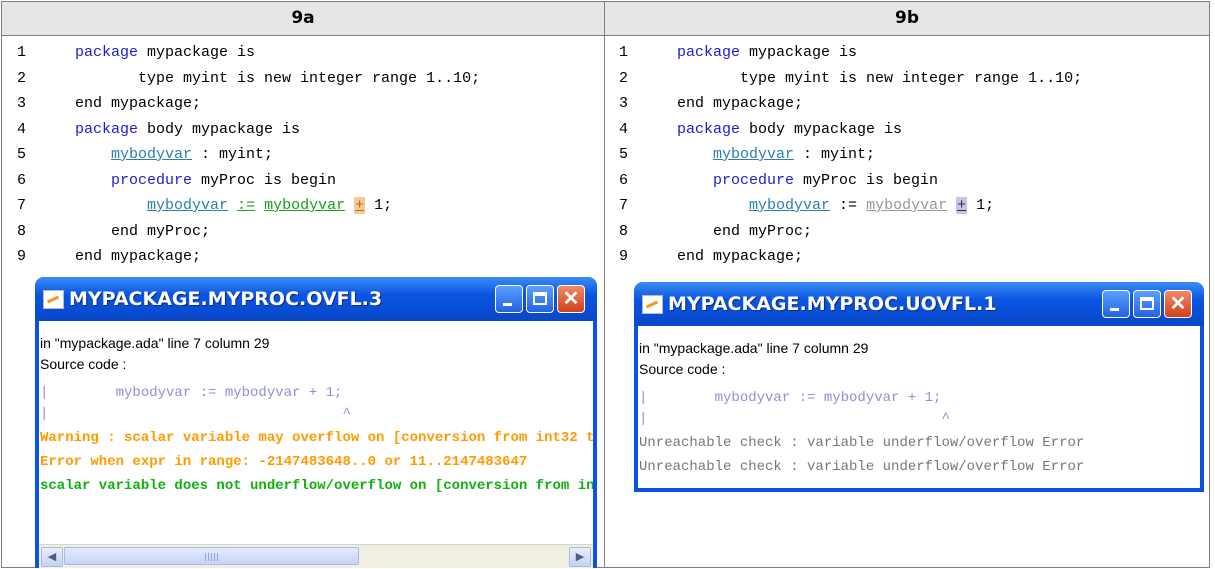 The height and width of the screenshot is (569, 1215). I want to click on variable-link-unreachable: mybodyvar, so click(906, 205).